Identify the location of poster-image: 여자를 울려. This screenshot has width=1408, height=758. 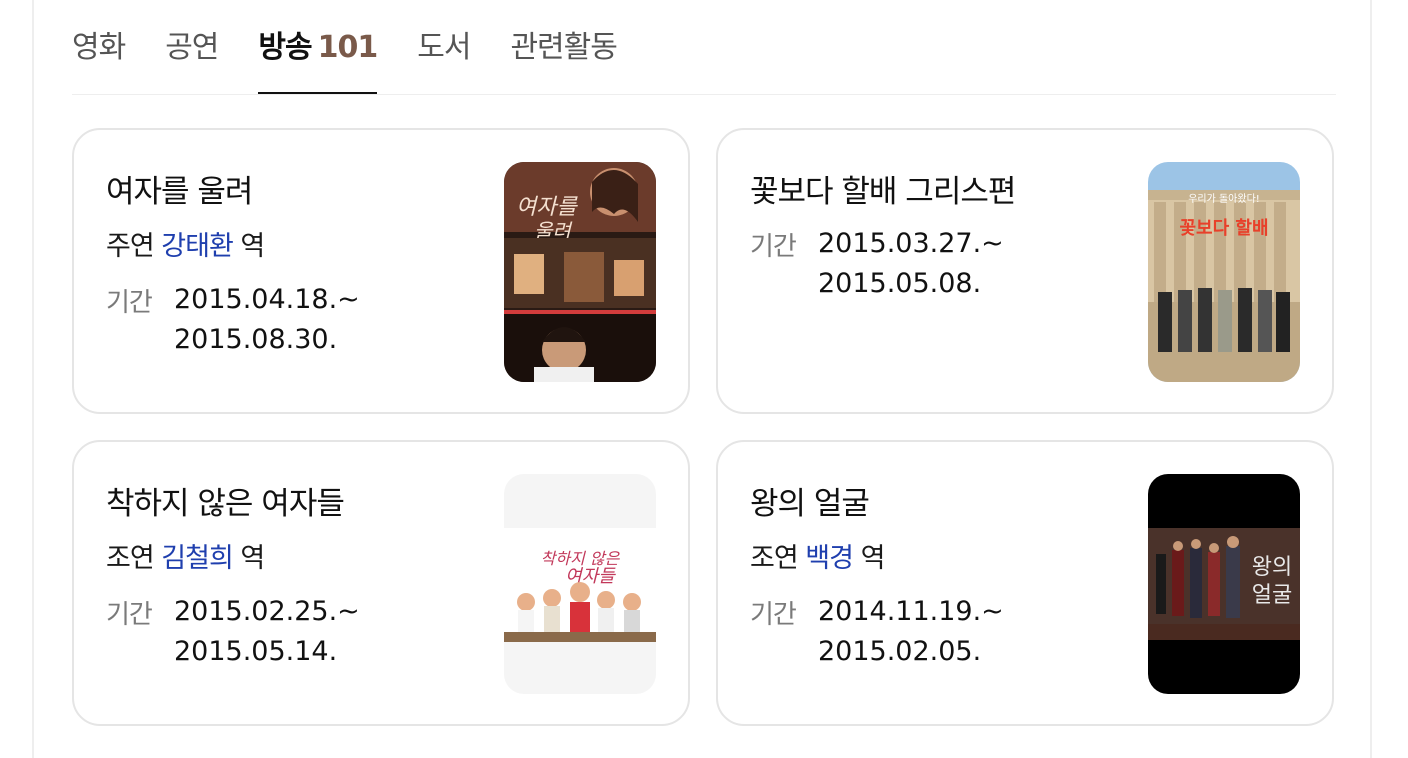
(580, 272).